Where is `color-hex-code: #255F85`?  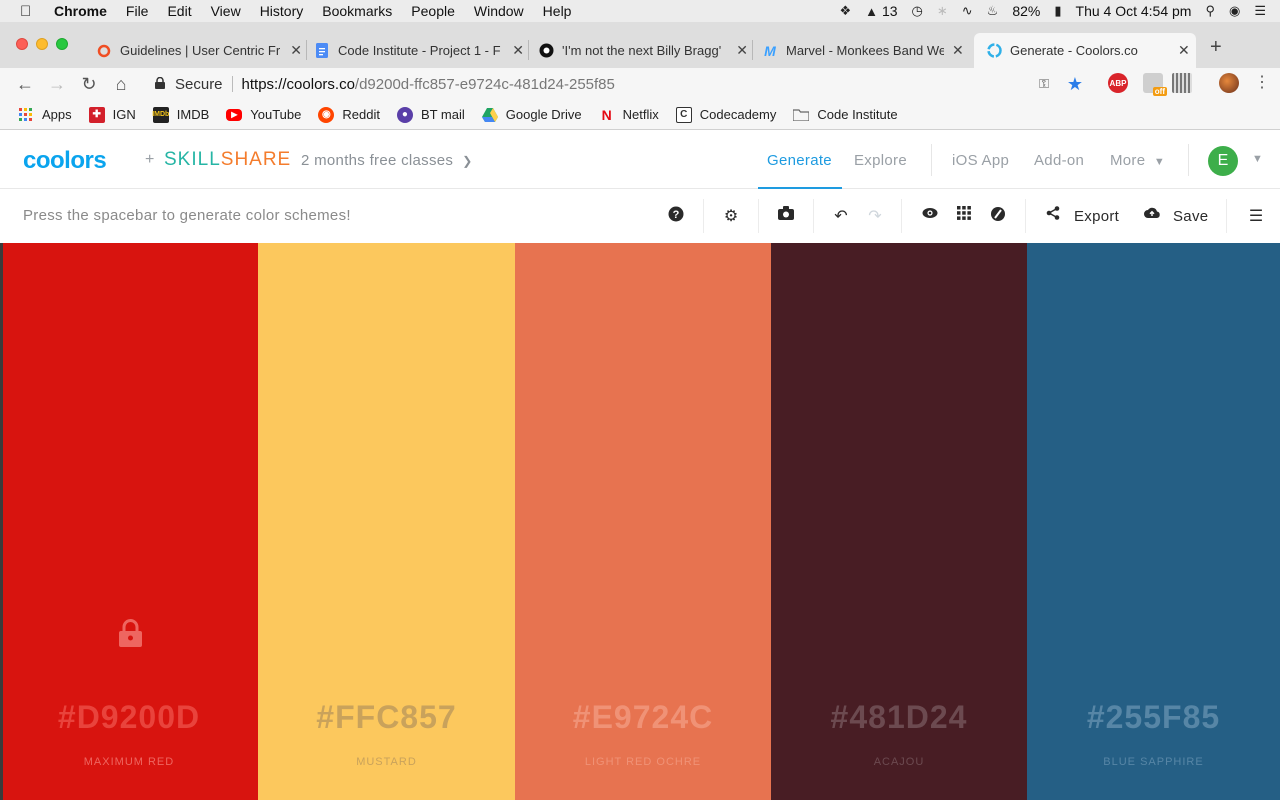 color-hex-code: #255F85 is located at coordinates (1153, 717).